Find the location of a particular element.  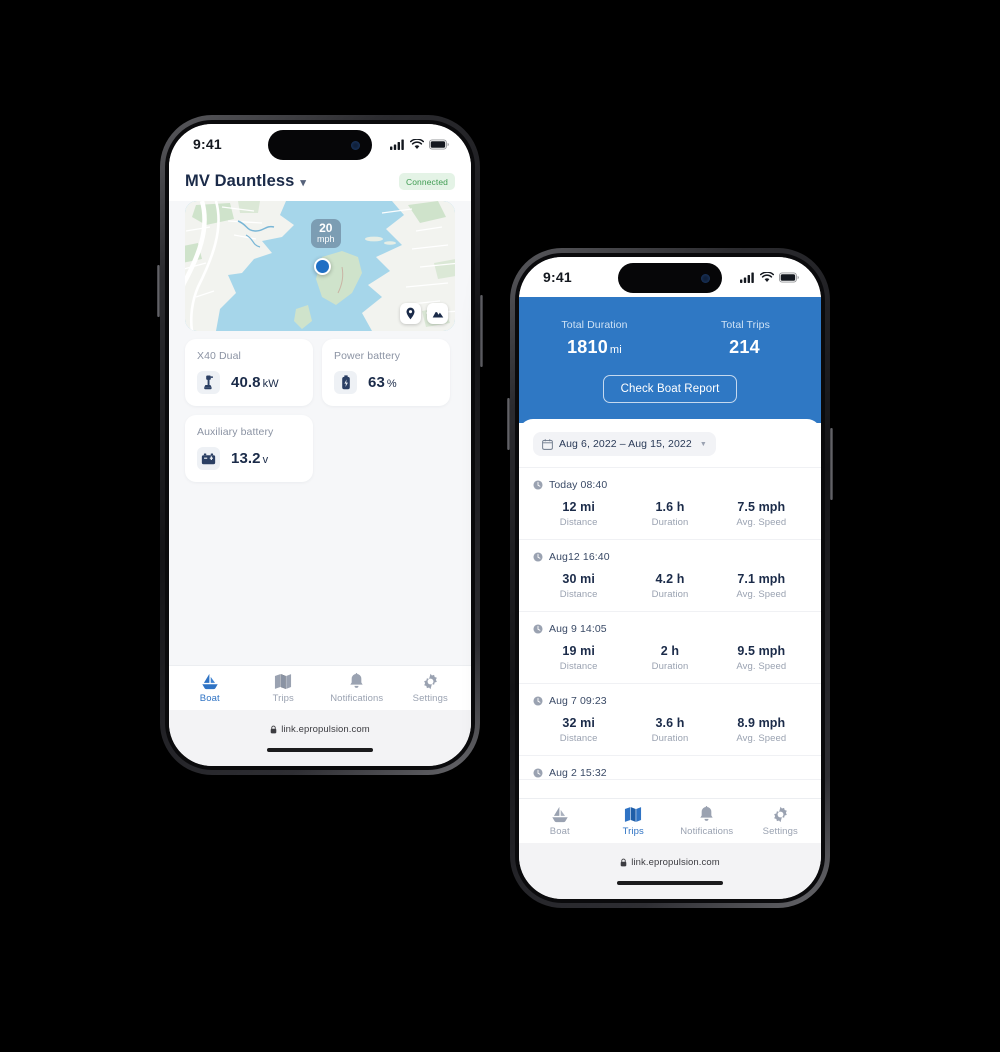

metric-value: 19 mi is located at coordinates (578, 651).